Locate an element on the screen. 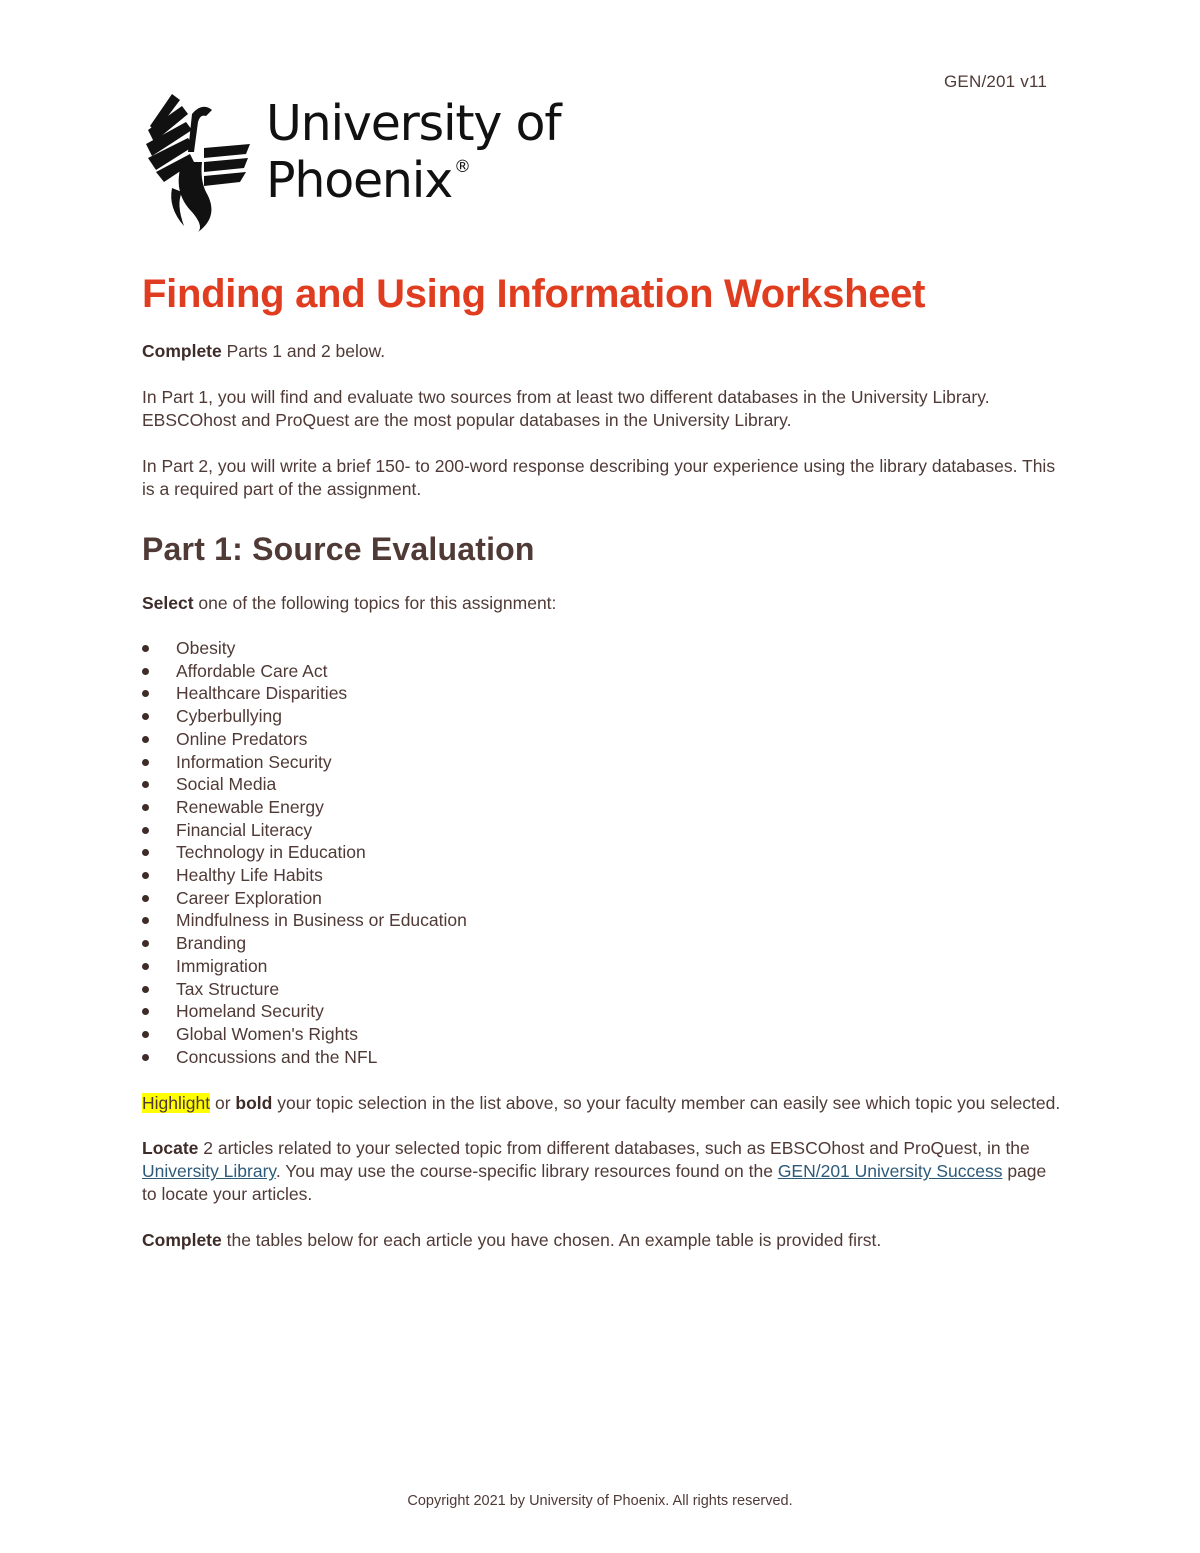  complete-bold-label: Complete is located at coordinates (182, 351).